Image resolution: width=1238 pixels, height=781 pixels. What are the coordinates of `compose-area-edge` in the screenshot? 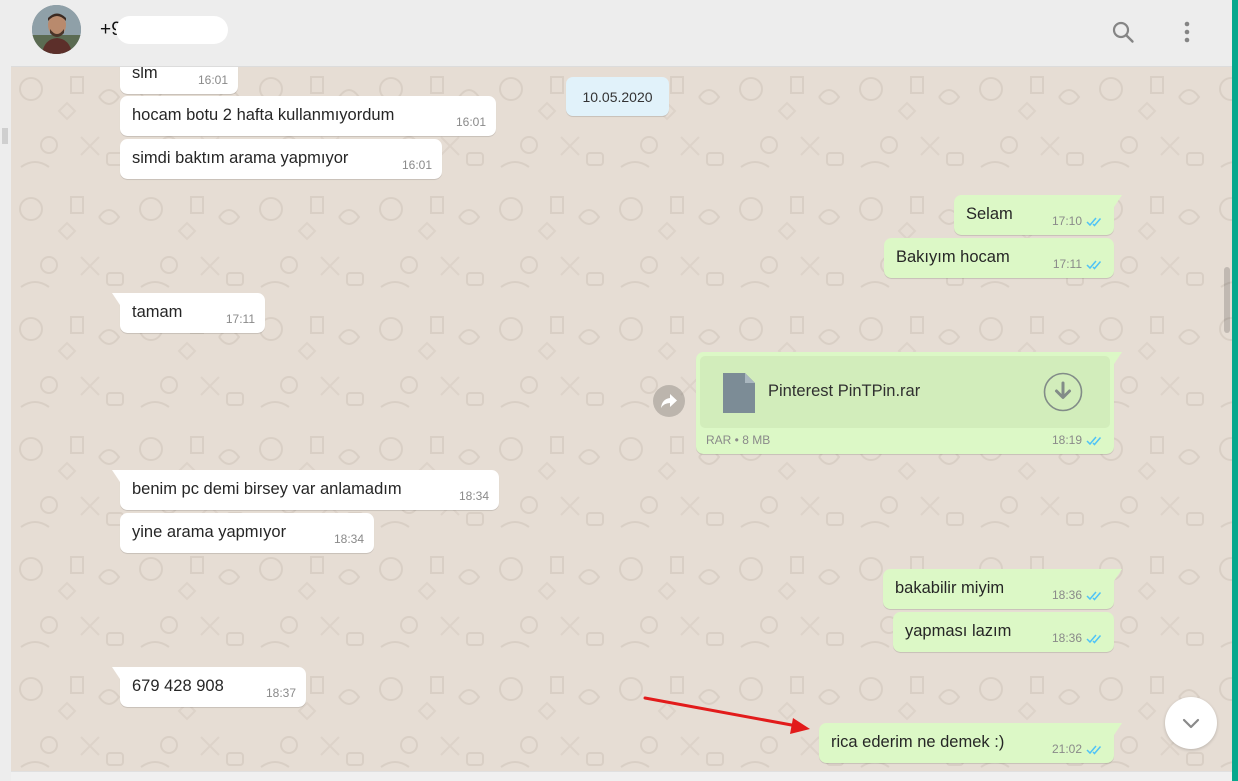 It's located at (621, 776).